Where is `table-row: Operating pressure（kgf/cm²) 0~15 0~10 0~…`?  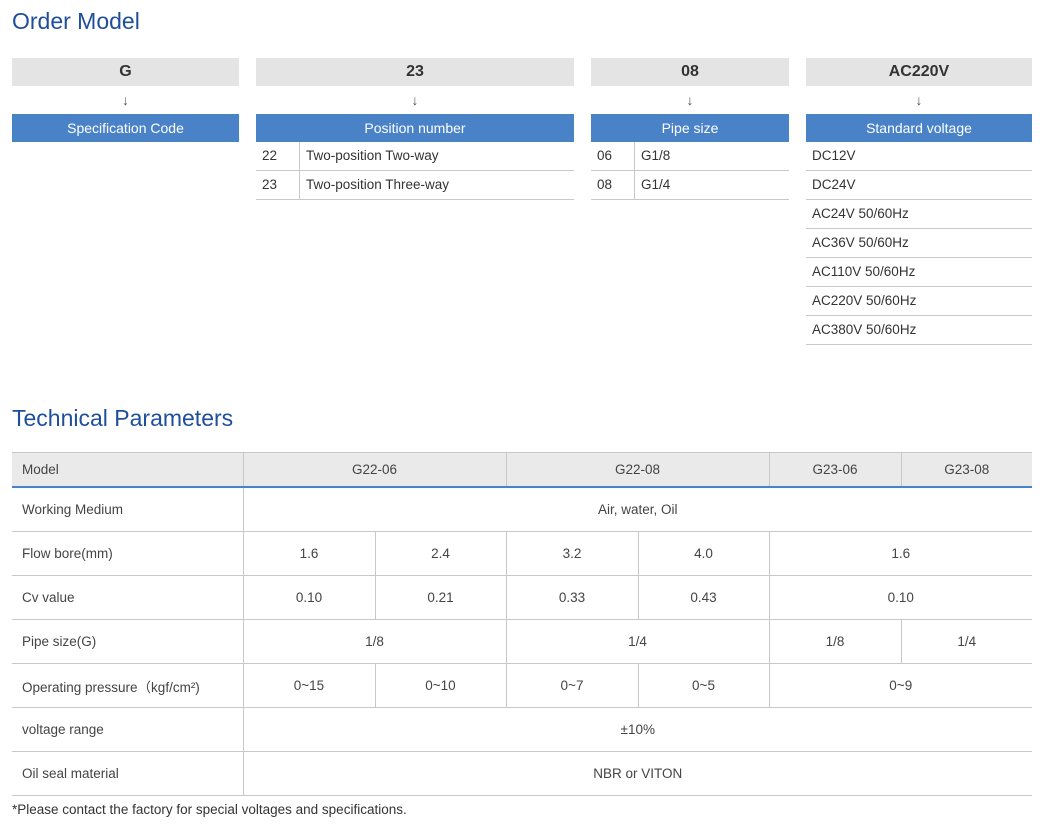
table-row: Operating pressure（kgf/cm²) 0~15 0~10 0~… is located at coordinates (522, 685).